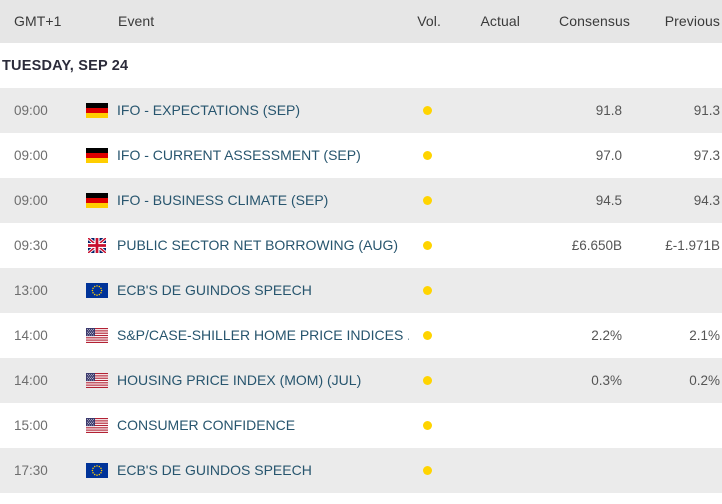 The width and height of the screenshot is (722, 504). What do you see at coordinates (606, 335) in the screenshot?
I see `event-consensus-value: 2.2%` at bounding box center [606, 335].